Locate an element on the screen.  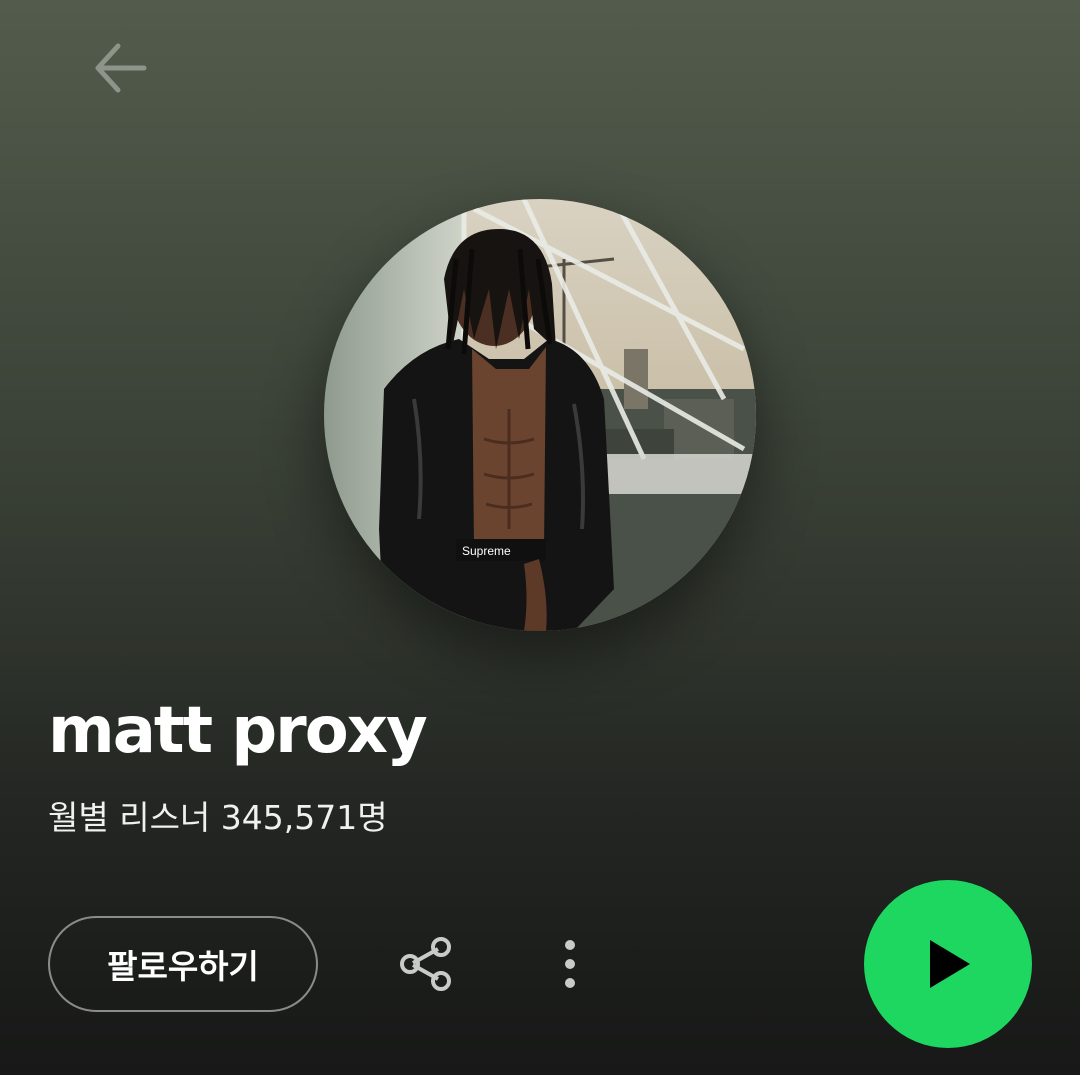
artist-name: matt proxy is located at coordinates (238, 731).